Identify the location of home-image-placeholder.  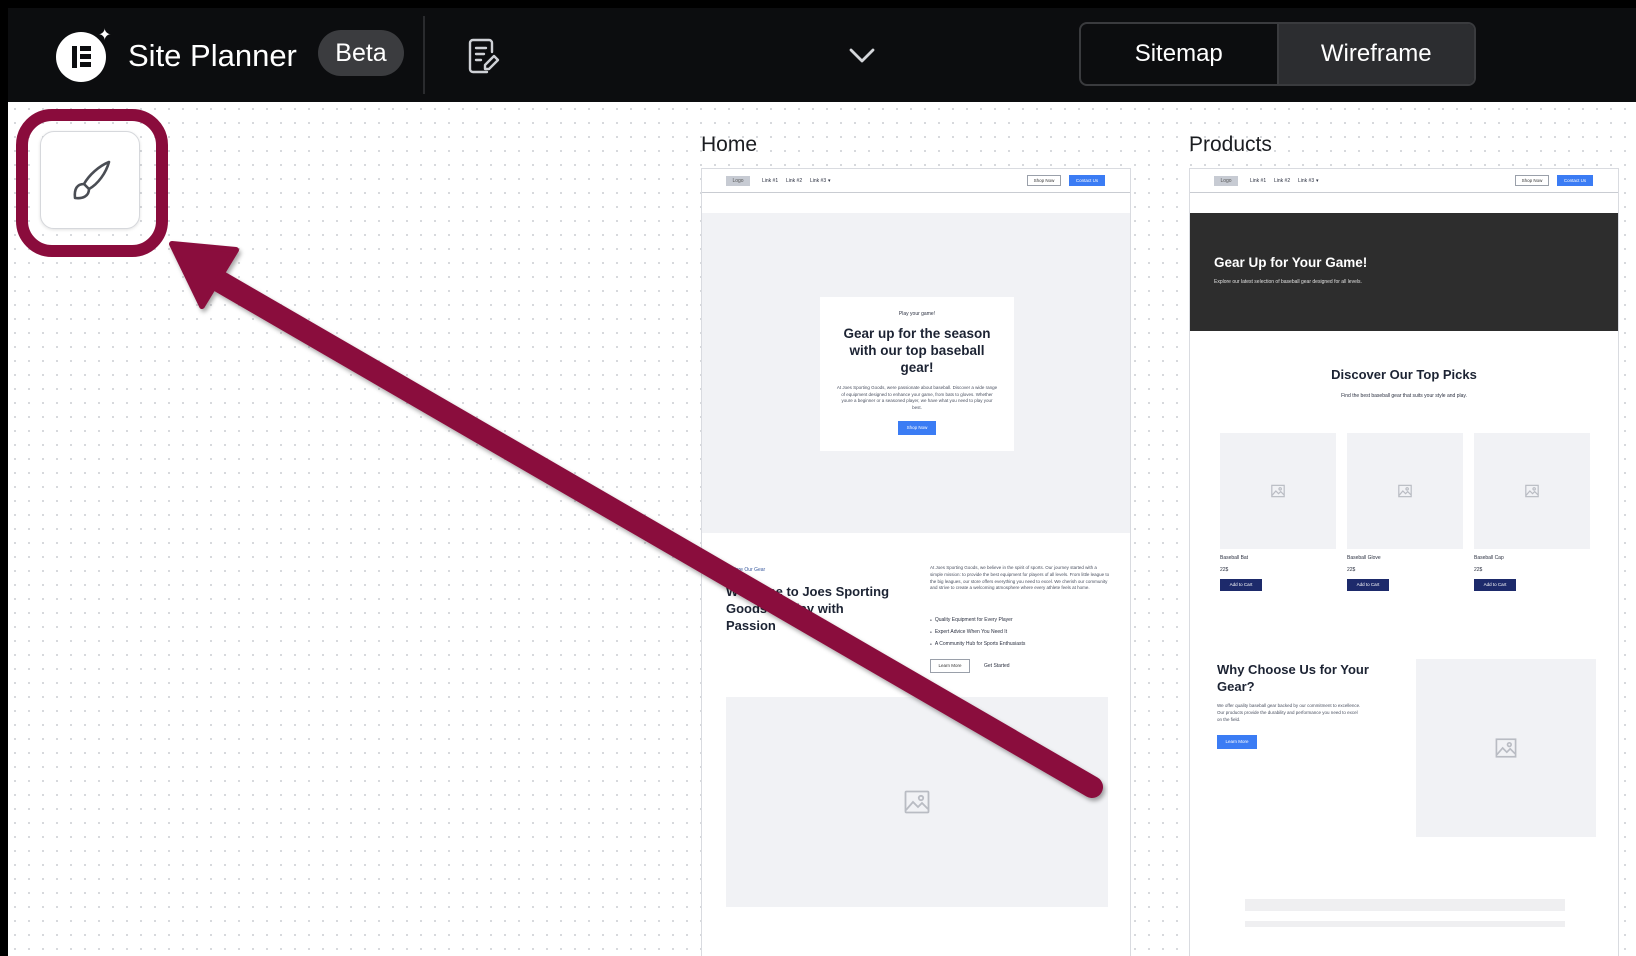
(917, 802).